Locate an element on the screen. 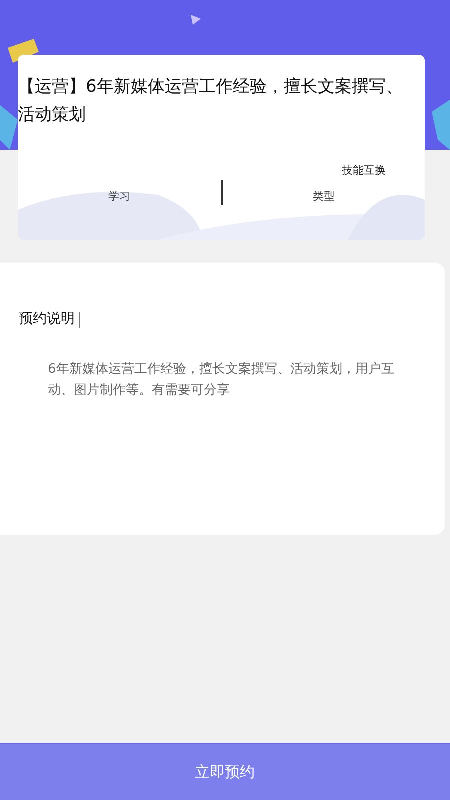  card-title: 【运营】6年新媒体运营工作经验，擅长文案撰写、活动策划 is located at coordinates (211, 101).